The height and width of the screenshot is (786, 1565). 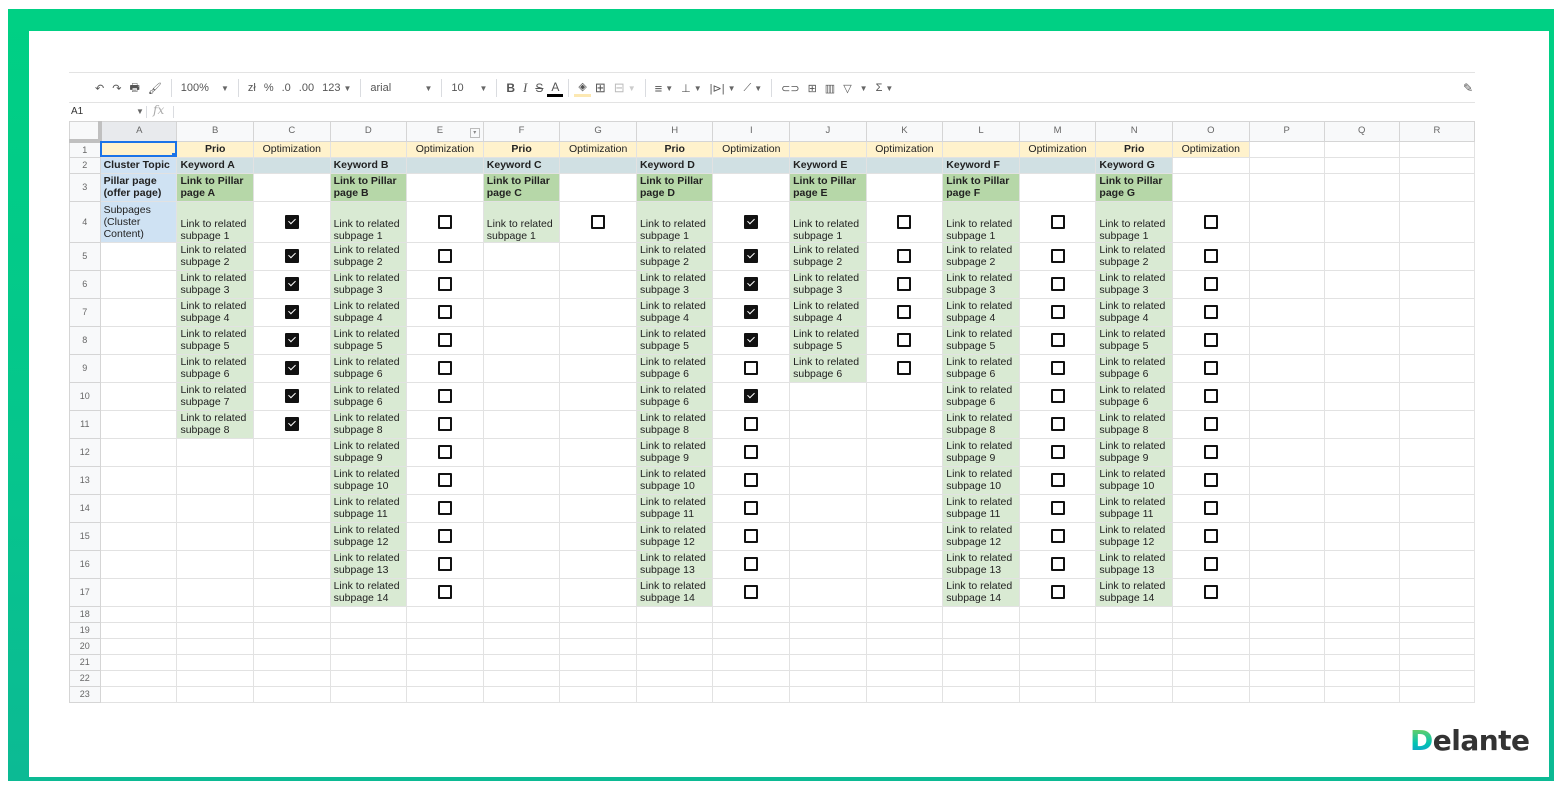 I want to click on cell-q10, so click(x=1361, y=396).